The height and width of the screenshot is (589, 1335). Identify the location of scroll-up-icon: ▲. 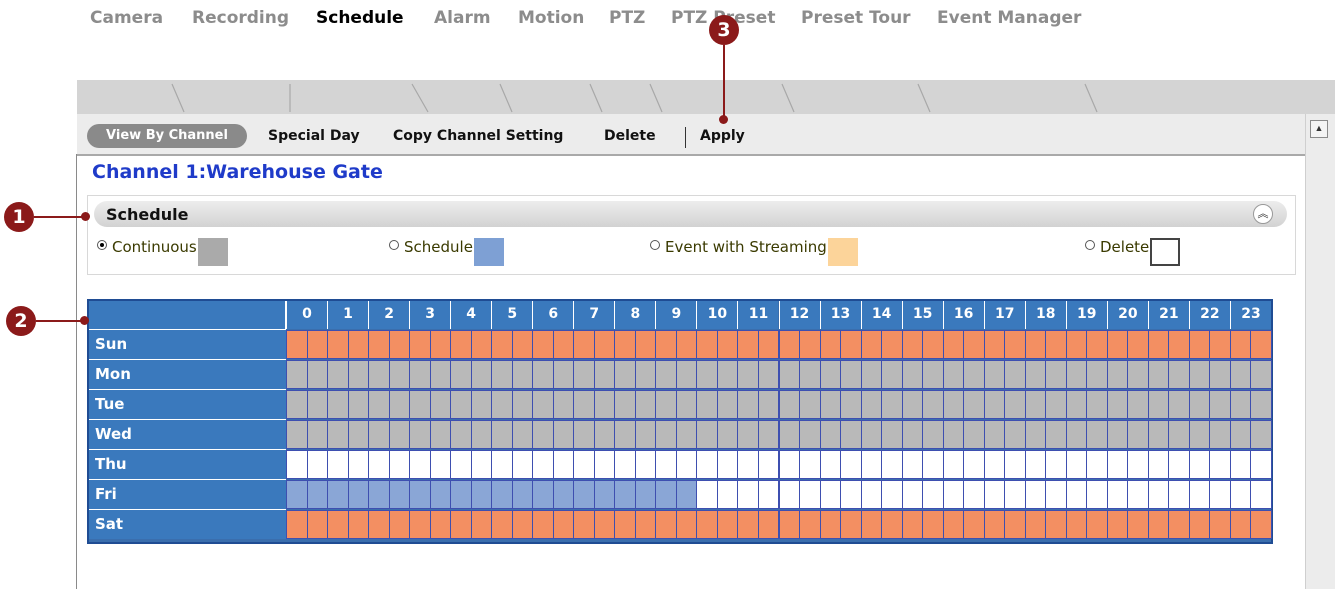
(1319, 129).